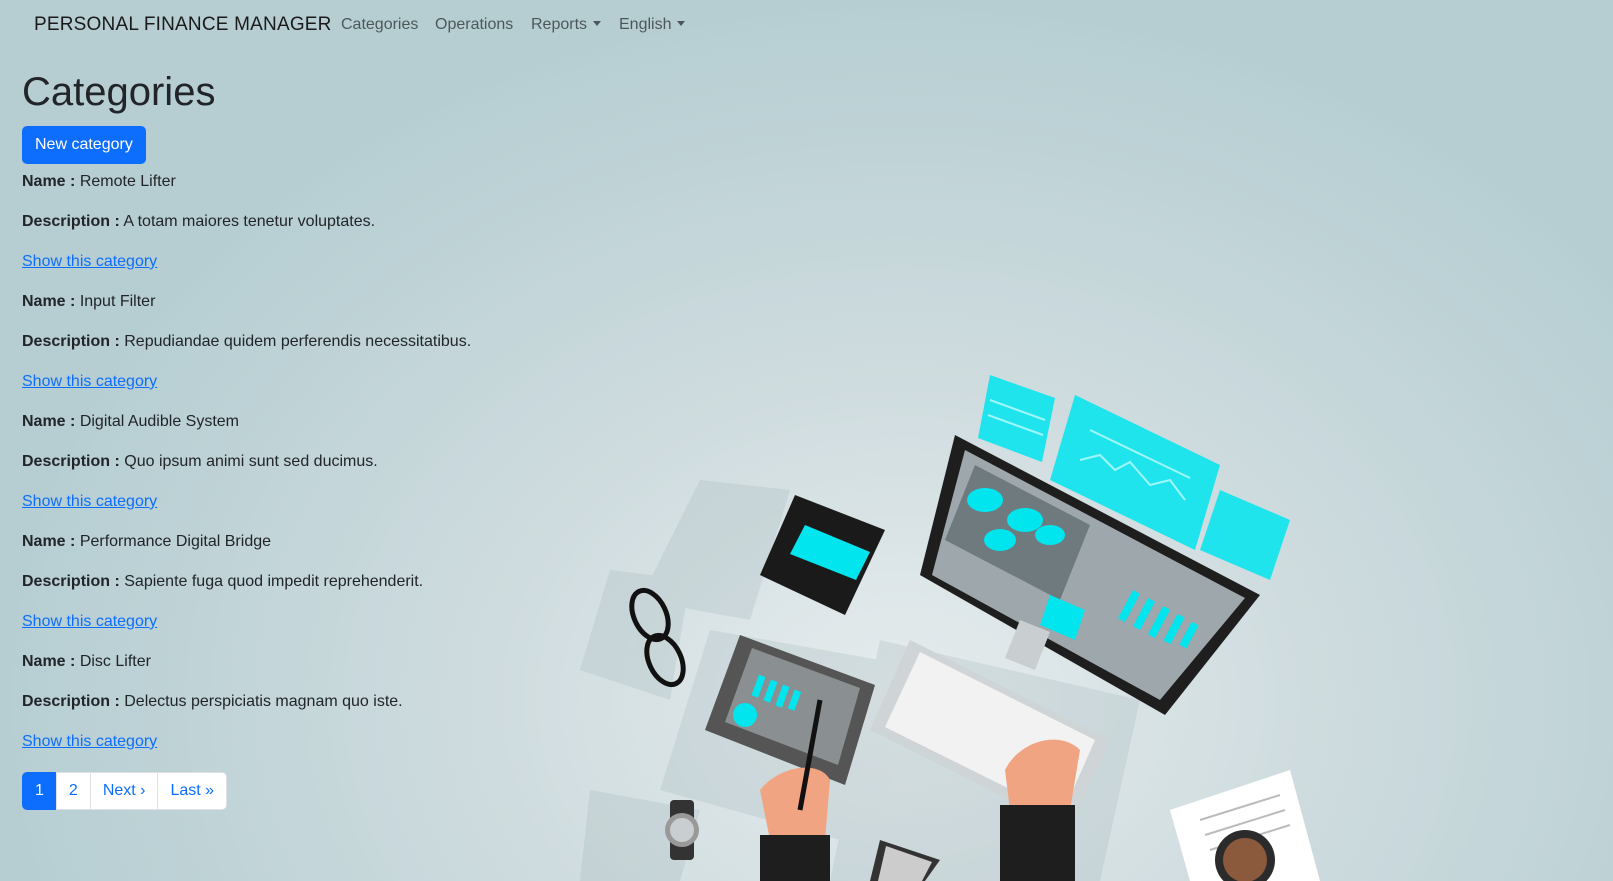  Describe the element at coordinates (115, 661) in the screenshot. I see `category-name: Disc Lifter` at that location.